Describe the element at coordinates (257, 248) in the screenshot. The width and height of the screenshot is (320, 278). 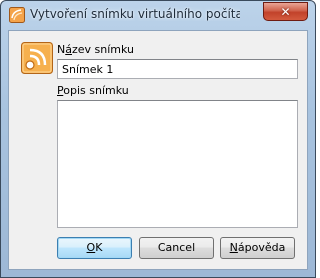
I see `help-button: Nápověda` at that location.